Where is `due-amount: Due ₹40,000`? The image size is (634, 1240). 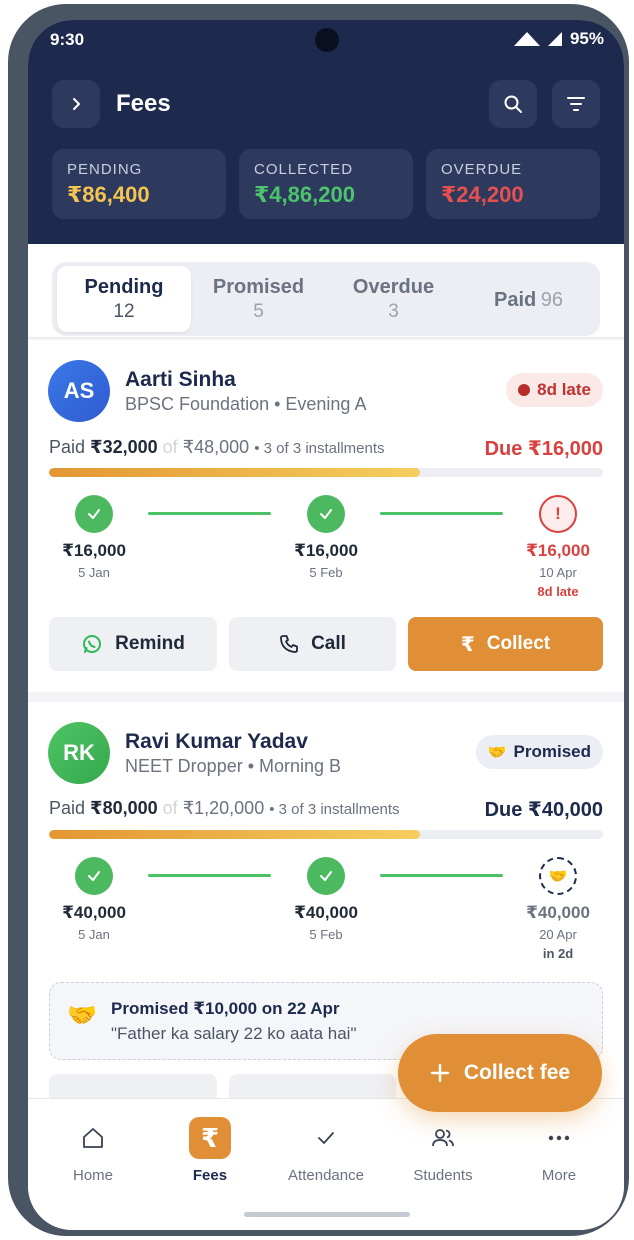
due-amount: Due ₹40,000 is located at coordinates (543, 810).